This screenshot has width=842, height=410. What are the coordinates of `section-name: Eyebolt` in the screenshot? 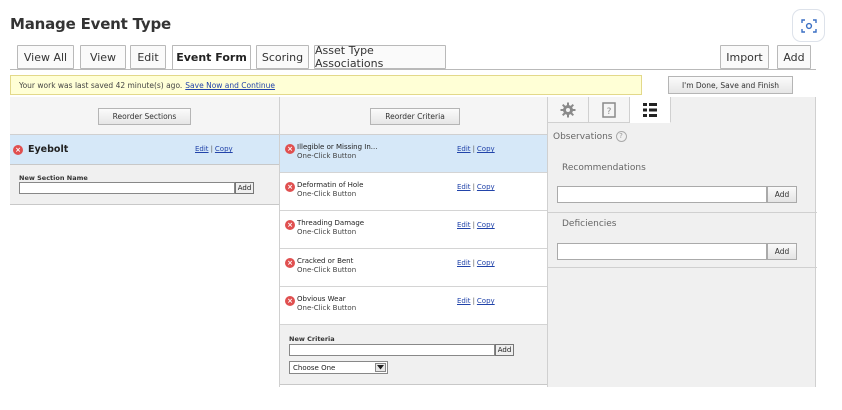 It's located at (48, 149).